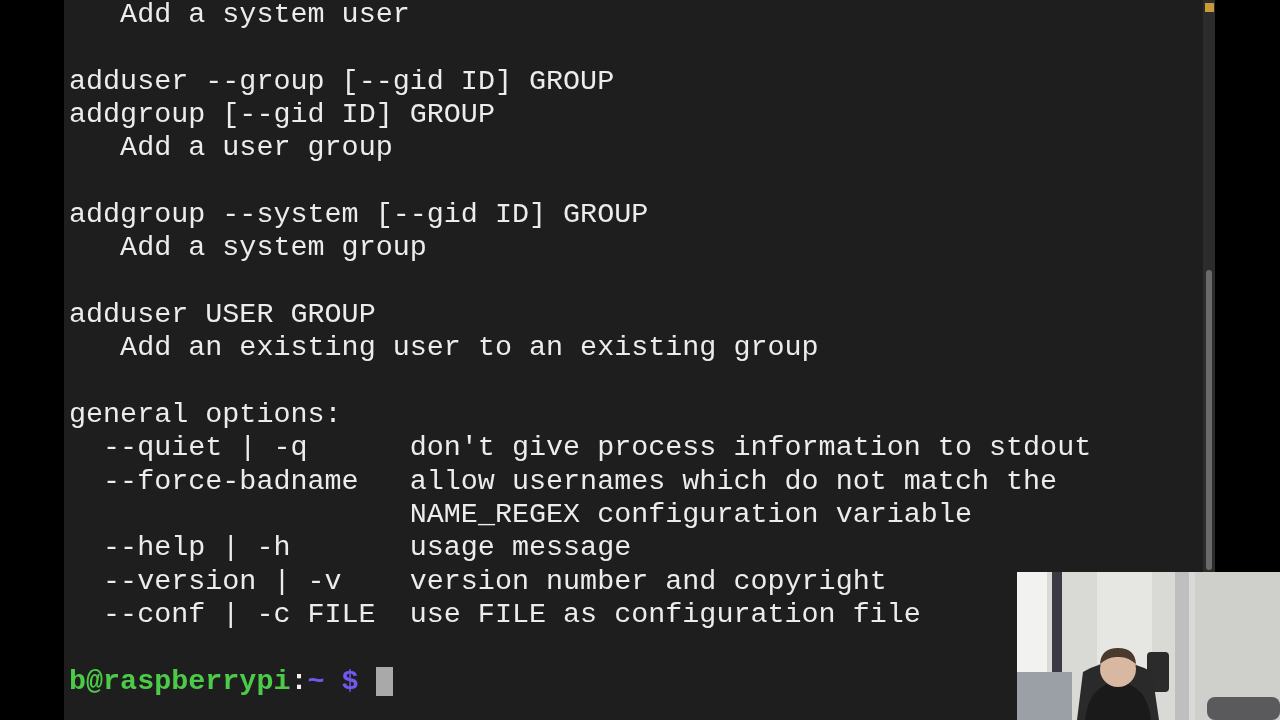  Describe the element at coordinates (231, 481) in the screenshot. I see `option-name: --force-badname` at that location.